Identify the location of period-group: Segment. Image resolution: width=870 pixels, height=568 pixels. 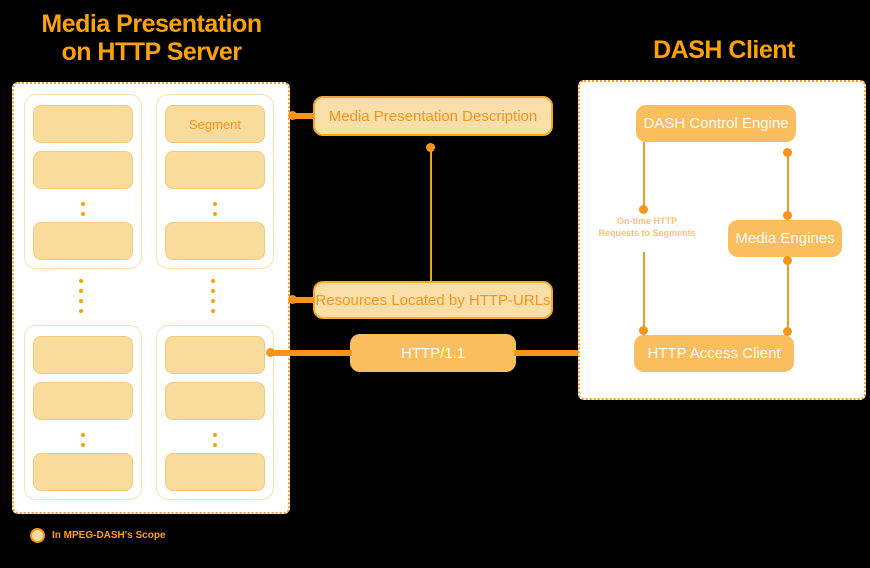
(215, 181).